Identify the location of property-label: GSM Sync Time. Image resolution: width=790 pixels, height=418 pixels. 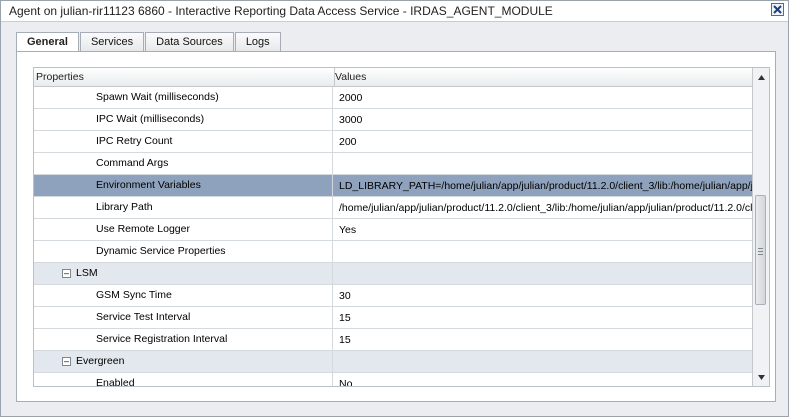
(134, 295).